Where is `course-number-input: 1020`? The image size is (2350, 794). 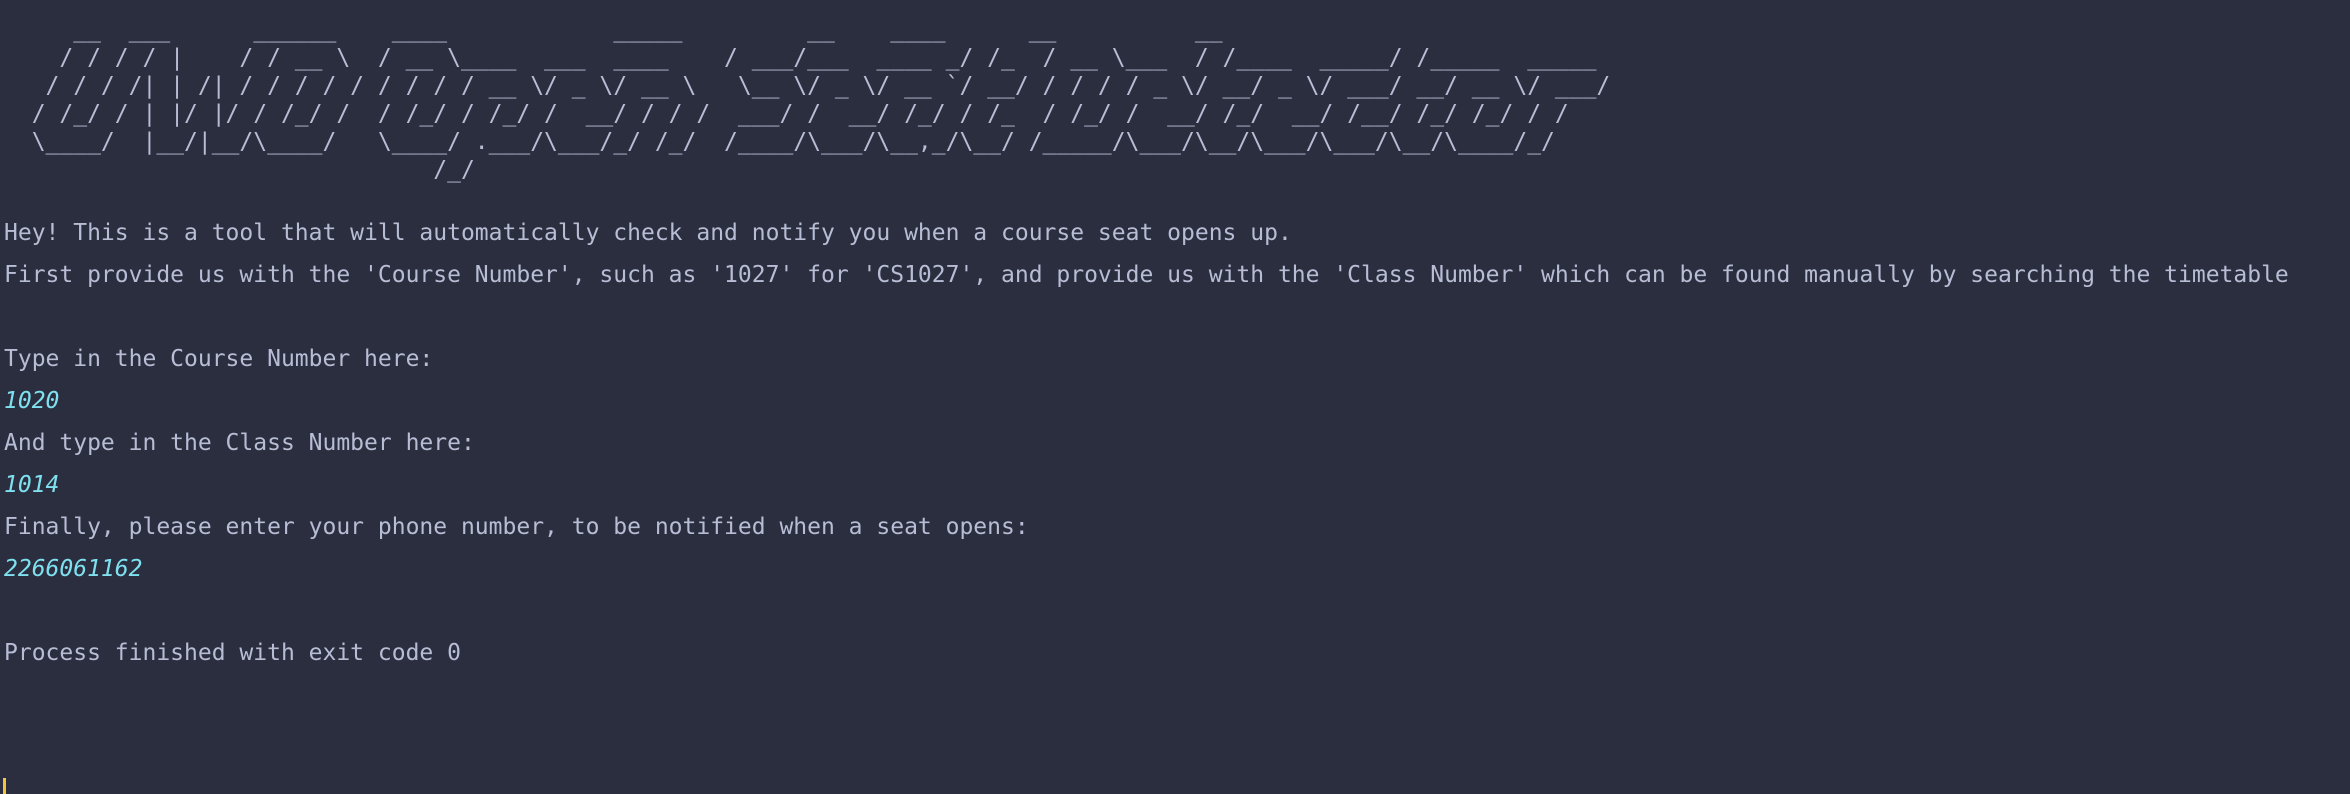 course-number-input: 1020 is located at coordinates (32, 401).